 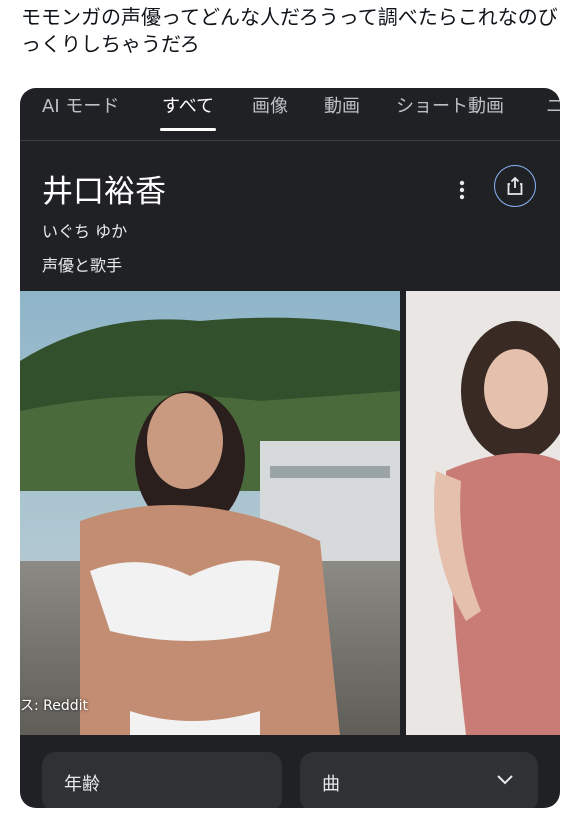 I want to click on chip-songs-label: 曲, so click(x=331, y=784).